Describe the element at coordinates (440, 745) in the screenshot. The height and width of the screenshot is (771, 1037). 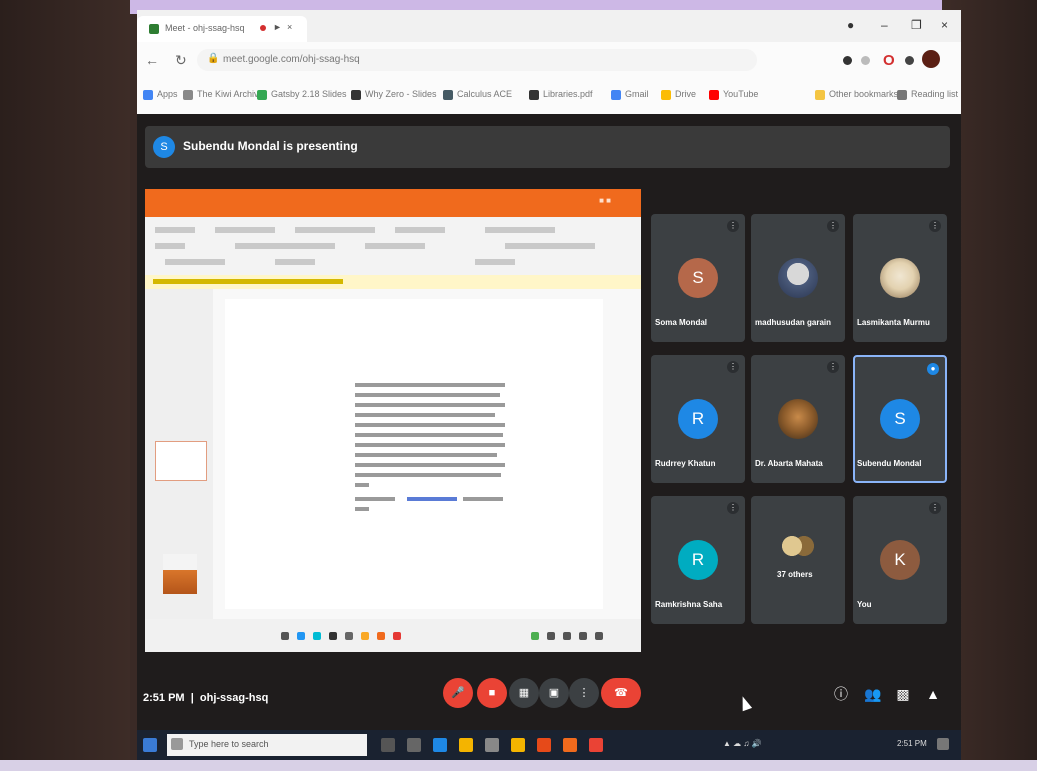
I see `edge-icon` at that location.